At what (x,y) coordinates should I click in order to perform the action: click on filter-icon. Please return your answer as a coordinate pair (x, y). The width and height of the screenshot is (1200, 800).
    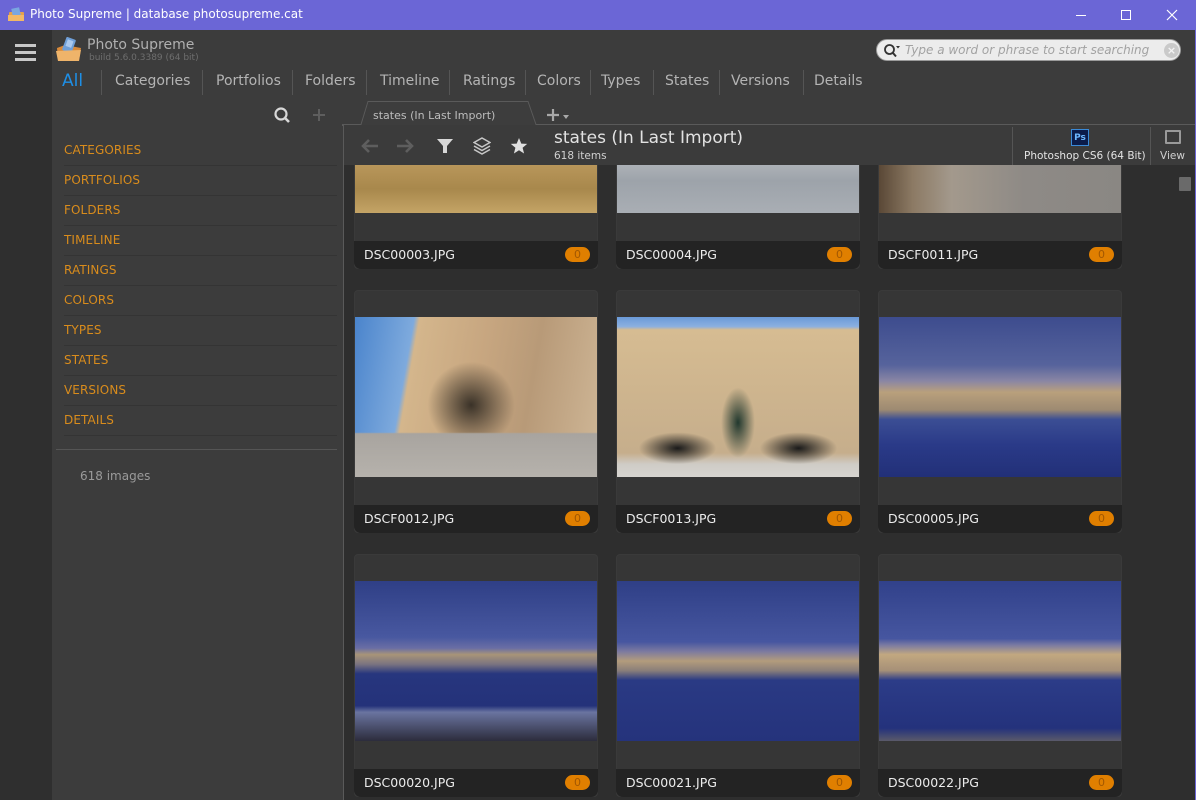
    Looking at the image, I should click on (445, 146).